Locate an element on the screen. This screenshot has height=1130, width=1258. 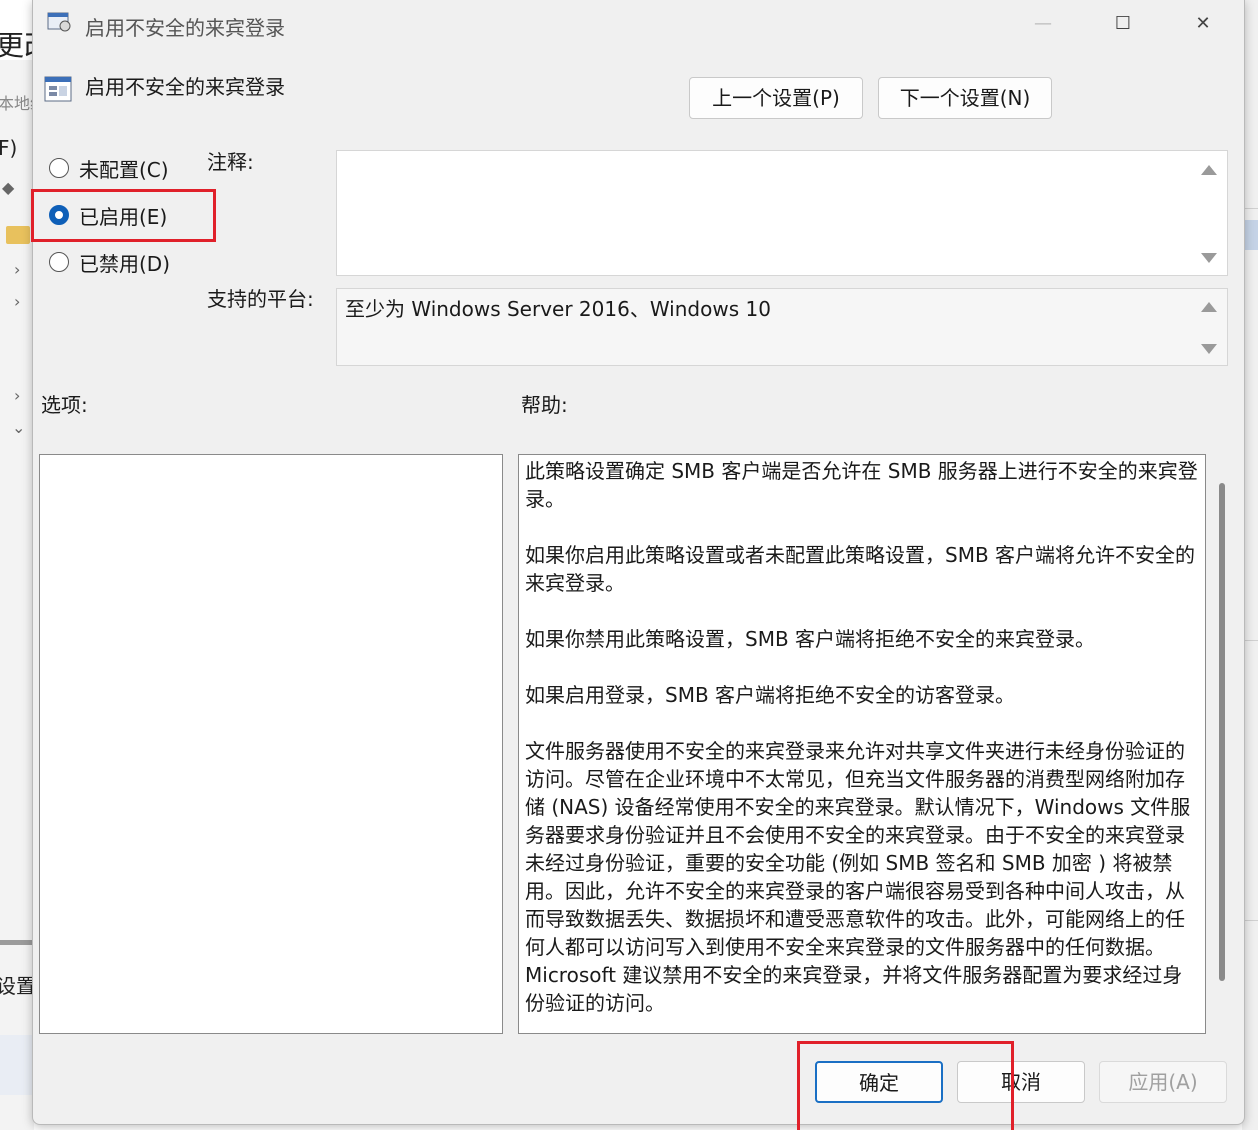
title-bar: 启用不安全的来宾登录 — ☐ ✕ is located at coordinates (638, 25).